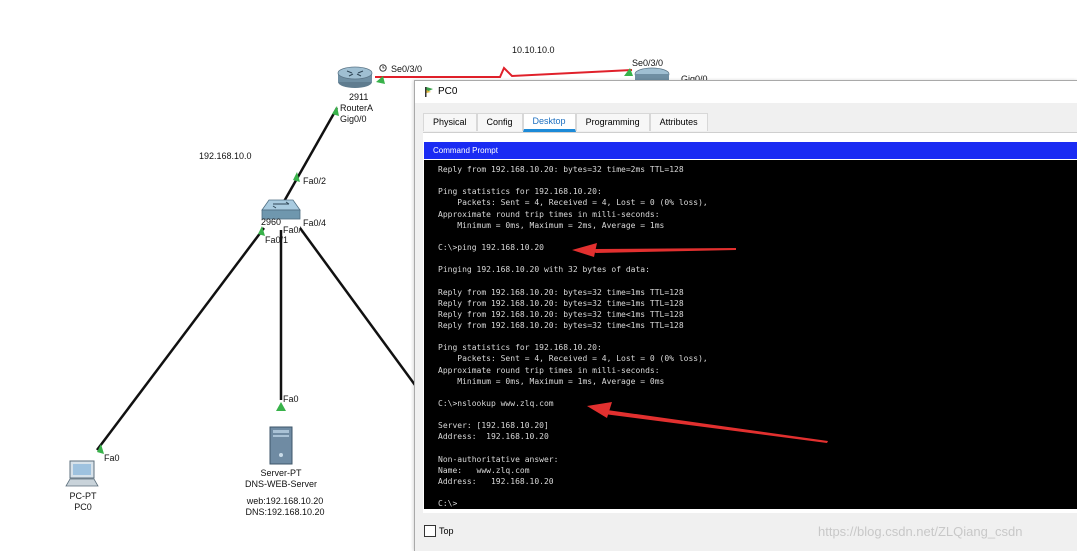  What do you see at coordinates (315, 181) in the screenshot?
I see `switch-port-fa02-label: Fa0/2` at bounding box center [315, 181].